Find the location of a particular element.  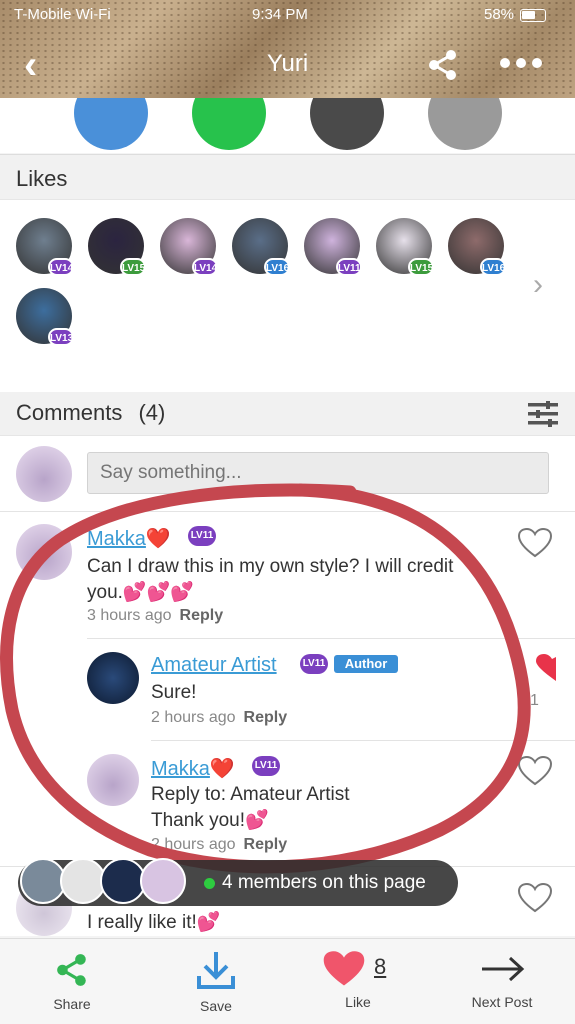

clock: 9:34 PM is located at coordinates (280, 14).